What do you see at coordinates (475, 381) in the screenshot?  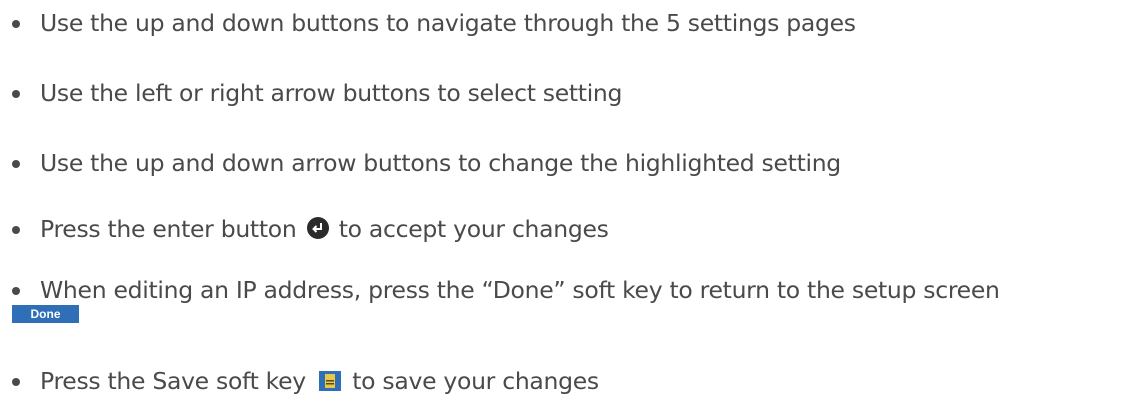 I see `text-after-icon: to save your changes` at bounding box center [475, 381].